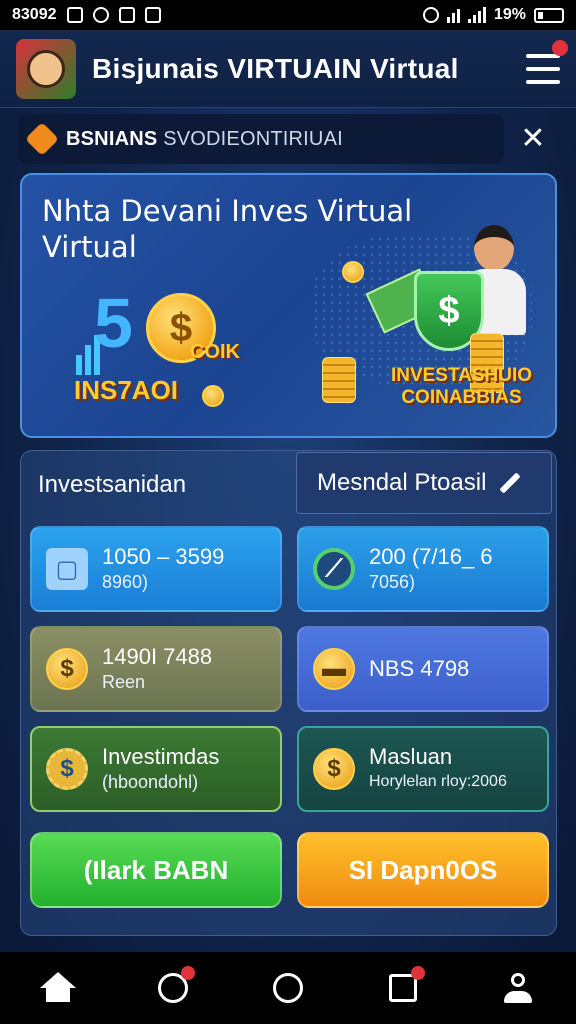 This screenshot has width=576, height=1024. Describe the element at coordinates (431, 556) in the screenshot. I see `stat-card-value: 200 (7/16_ 6` at that location.